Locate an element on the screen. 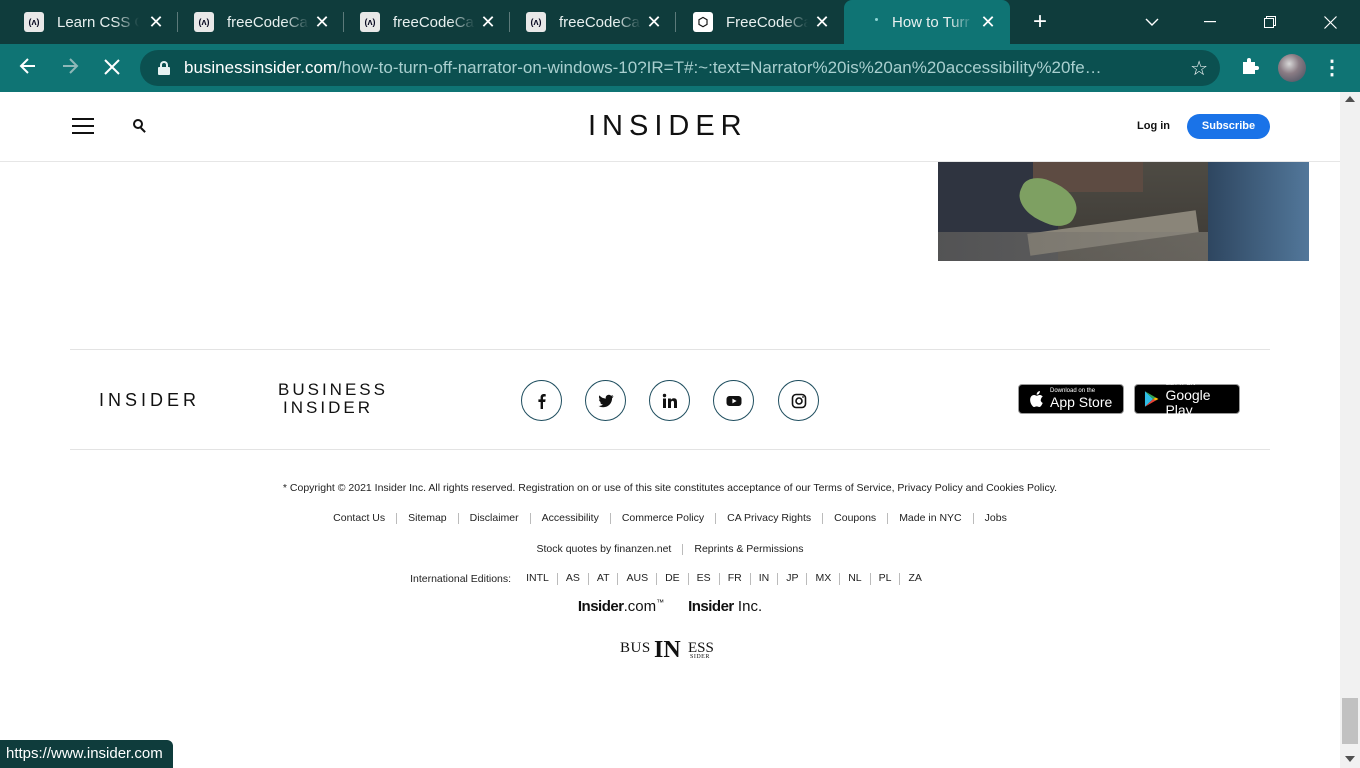 Image resolution: width=1360 pixels, height=768 pixels. google-play-icon is located at coordinates (1151, 399).